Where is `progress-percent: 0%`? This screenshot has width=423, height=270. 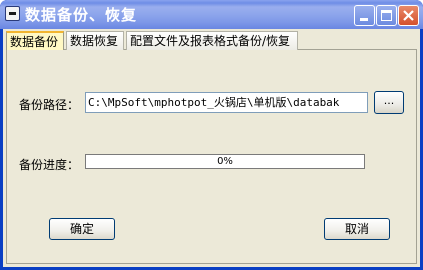 progress-percent: 0% is located at coordinates (225, 161).